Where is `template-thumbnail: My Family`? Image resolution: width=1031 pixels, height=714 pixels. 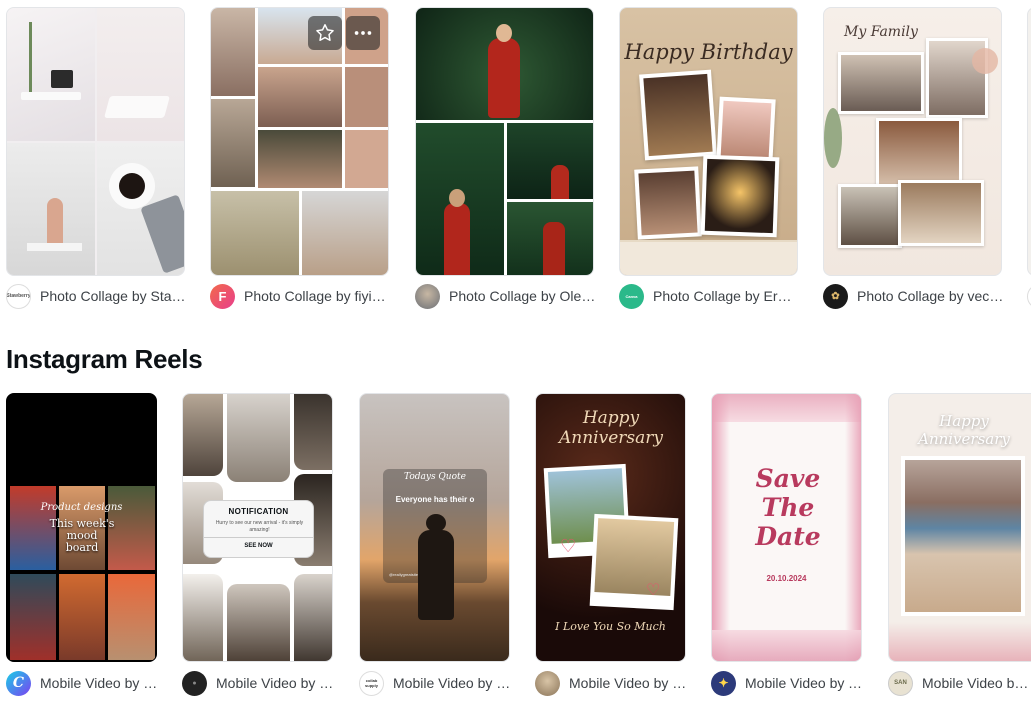 template-thumbnail: My Family is located at coordinates (912, 141).